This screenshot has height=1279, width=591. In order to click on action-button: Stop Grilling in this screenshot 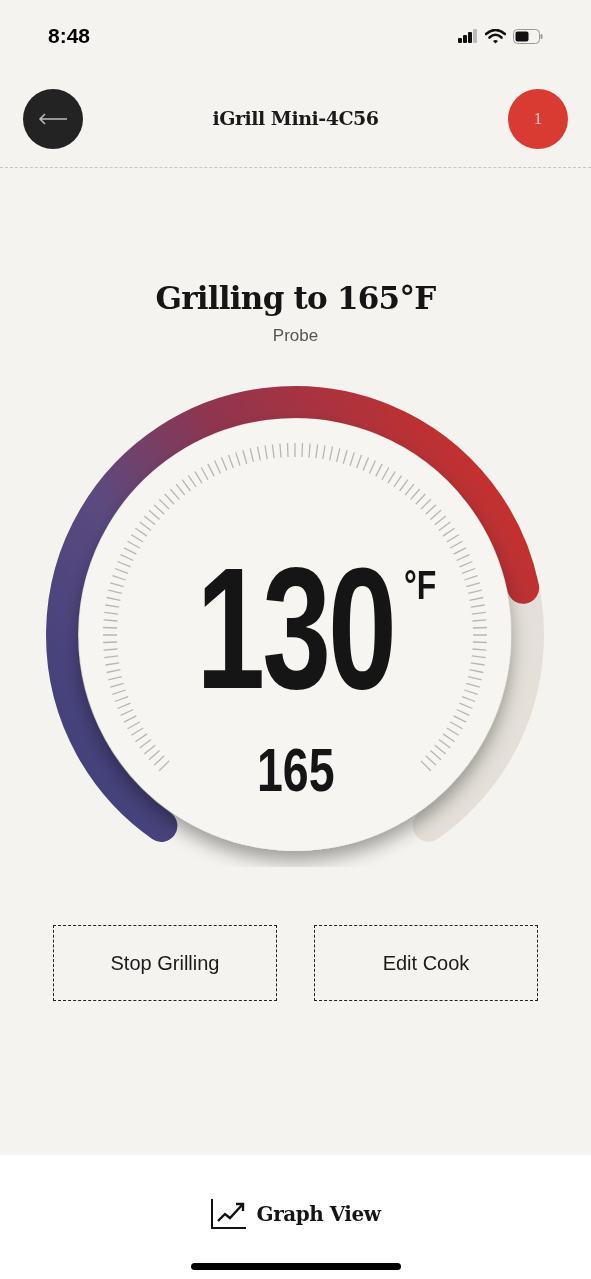, I will do `click(165, 962)`.